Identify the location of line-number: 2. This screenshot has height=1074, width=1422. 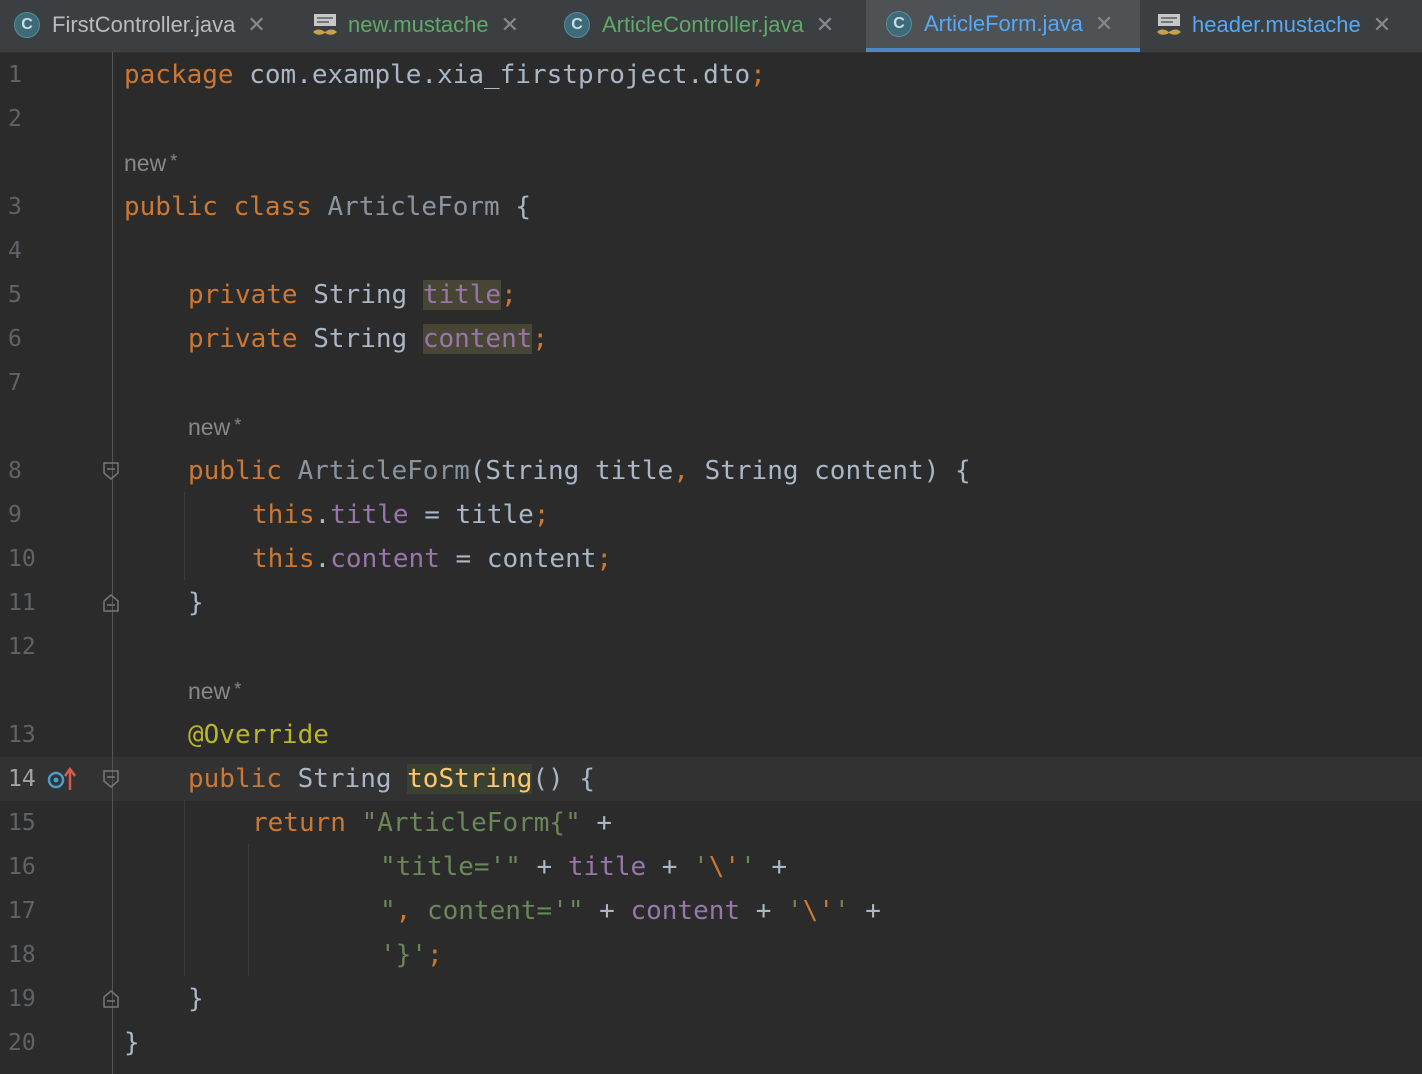
(15, 119).